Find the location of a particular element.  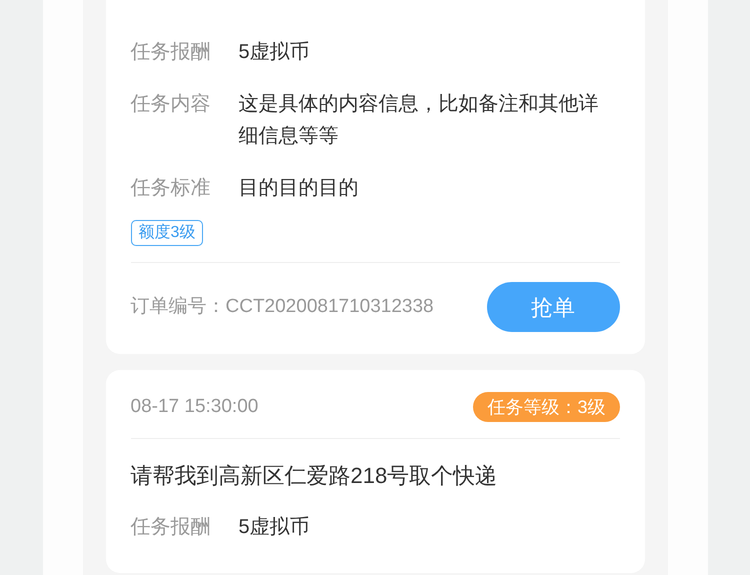

order-number: 订单编号：CCT2020081710312338 is located at coordinates (282, 306).